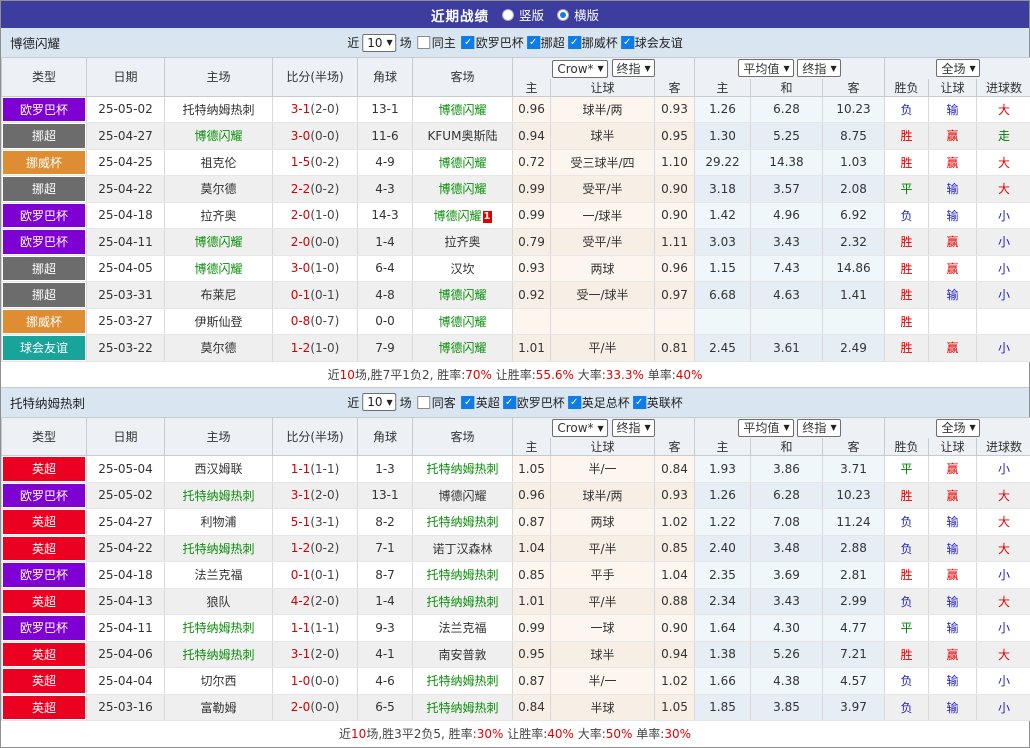 This screenshot has width=1030, height=748. I want to click on corner-cell: 13-1, so click(385, 495).